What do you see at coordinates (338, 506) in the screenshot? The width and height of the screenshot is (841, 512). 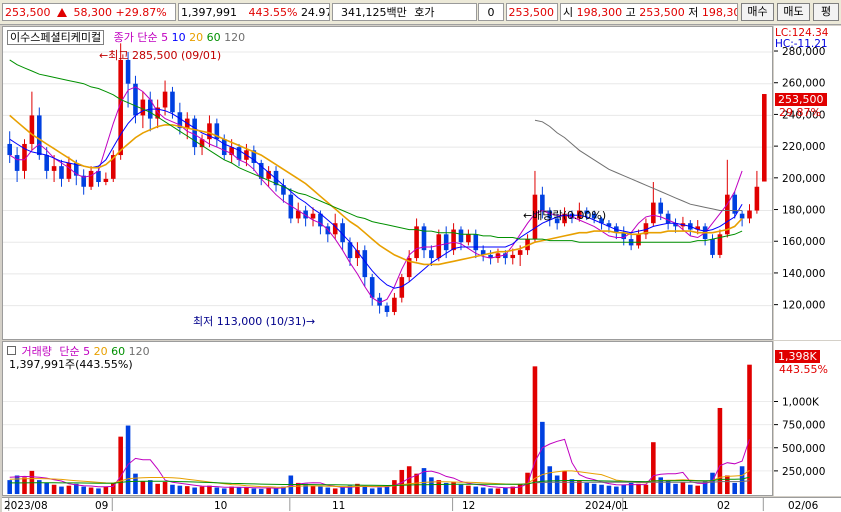 I see `time-axis-label: 11` at bounding box center [338, 506].